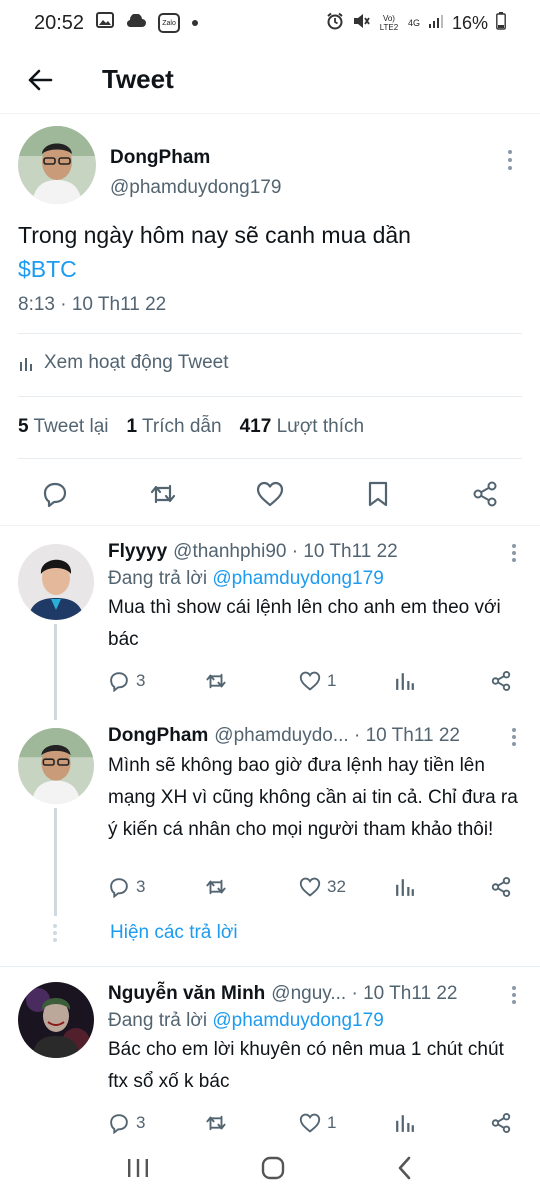  I want to click on reply-meta: @thanhphi90 · 10 Th11 22, so click(285, 551).